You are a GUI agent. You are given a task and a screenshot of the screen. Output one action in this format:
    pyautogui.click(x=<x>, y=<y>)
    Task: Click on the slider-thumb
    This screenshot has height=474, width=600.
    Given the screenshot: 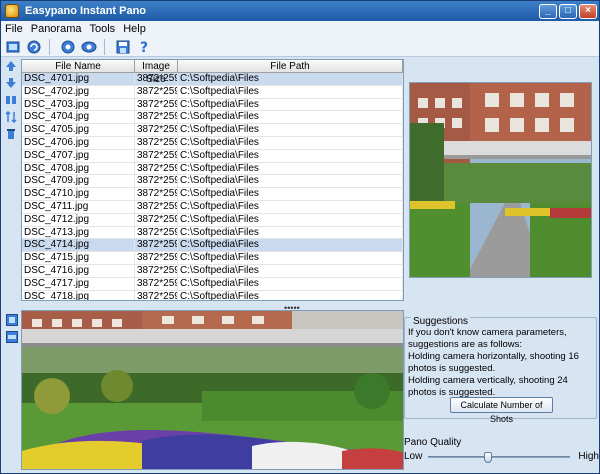 What is the action you would take?
    pyautogui.click(x=487, y=457)
    